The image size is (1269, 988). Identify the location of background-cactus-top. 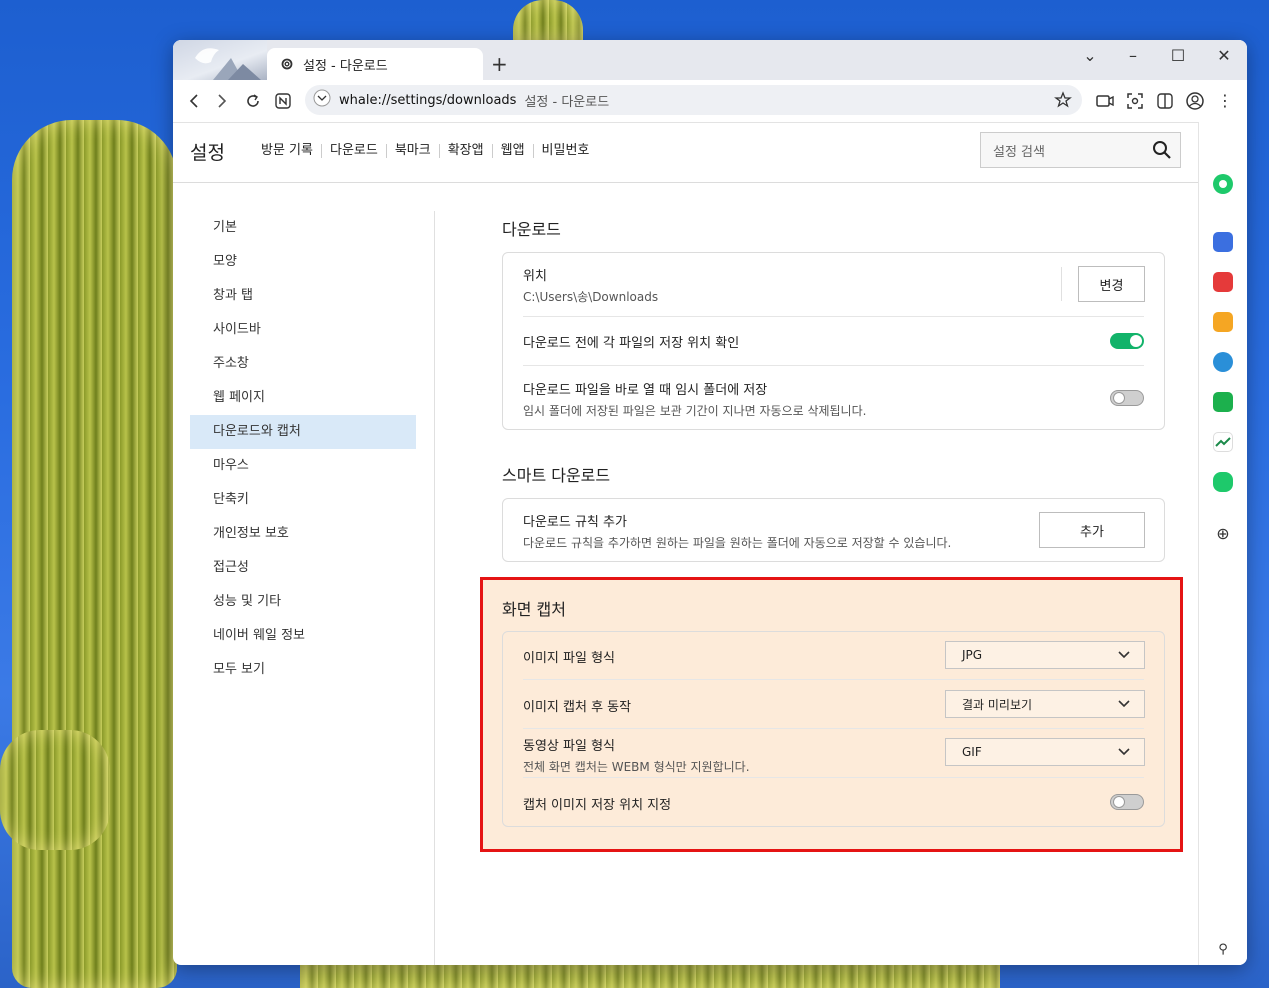
(548, 20).